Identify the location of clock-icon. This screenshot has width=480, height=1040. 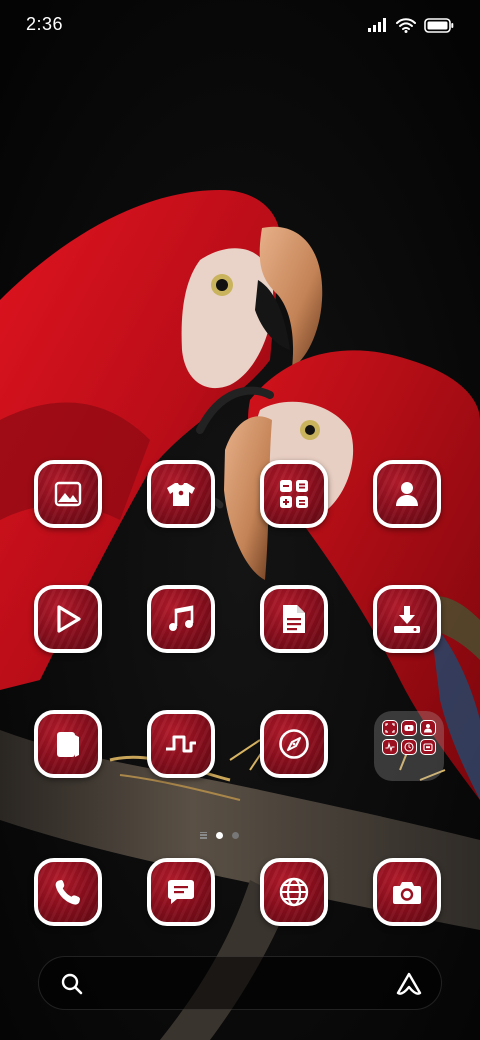
(409, 747).